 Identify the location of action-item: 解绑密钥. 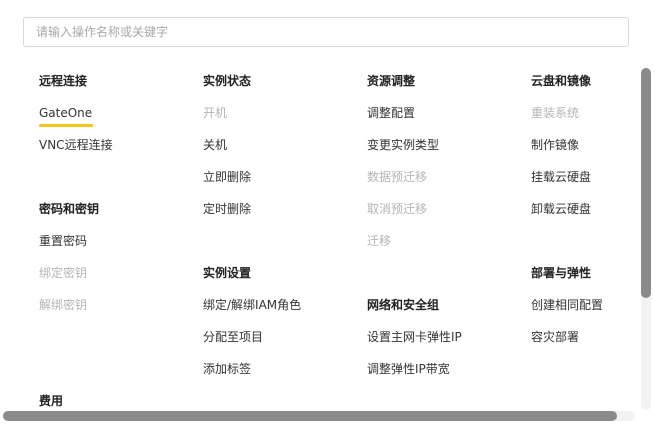
(63, 305).